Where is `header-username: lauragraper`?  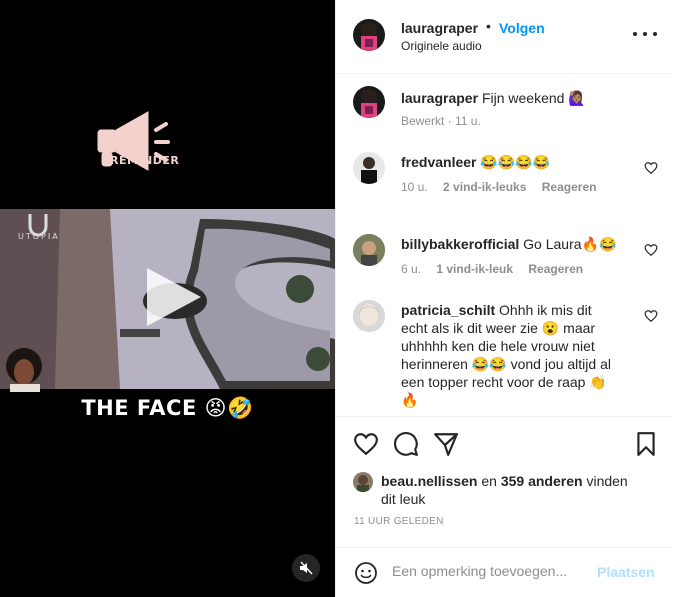
header-username: lauragraper is located at coordinates (439, 28).